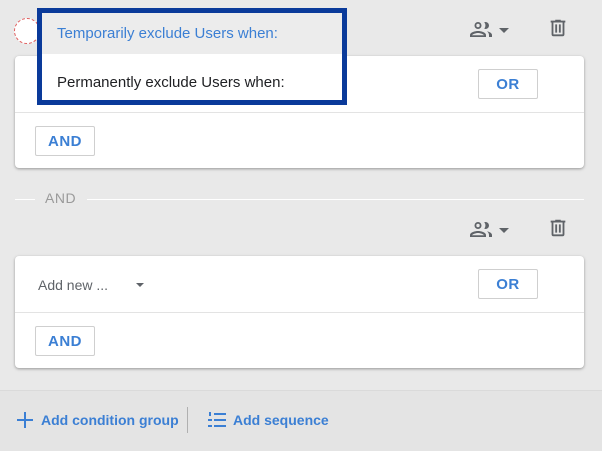 The height and width of the screenshot is (451, 602). What do you see at coordinates (187, 420) in the screenshot?
I see `footer-divider` at bounding box center [187, 420].